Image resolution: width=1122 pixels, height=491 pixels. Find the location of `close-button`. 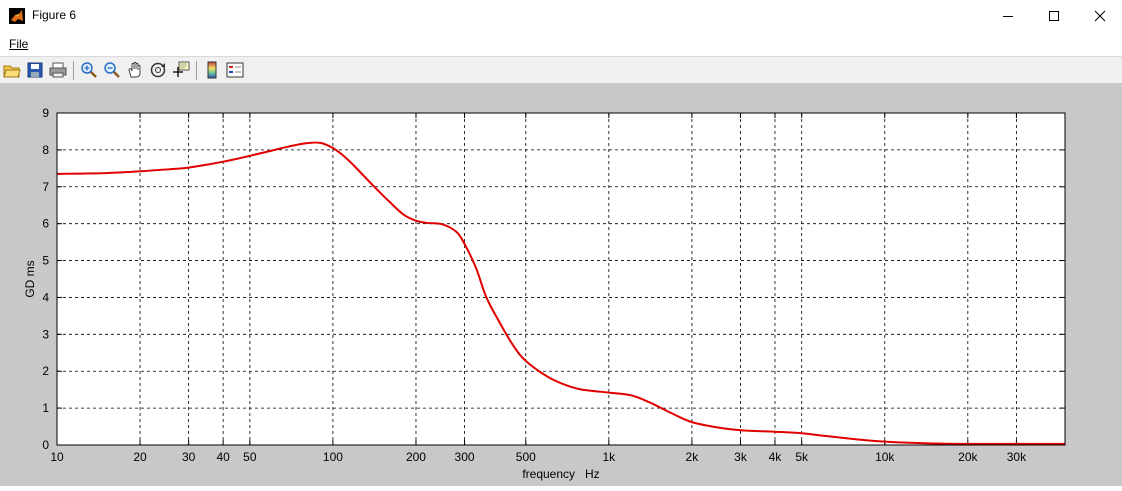

close-button is located at coordinates (1099, 16).